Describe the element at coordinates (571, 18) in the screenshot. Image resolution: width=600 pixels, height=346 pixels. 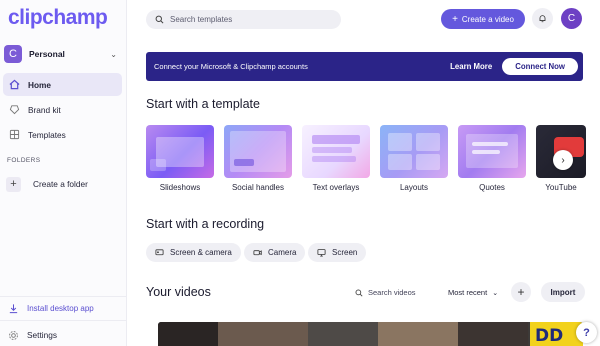
I see `user-avatar: C` at that location.